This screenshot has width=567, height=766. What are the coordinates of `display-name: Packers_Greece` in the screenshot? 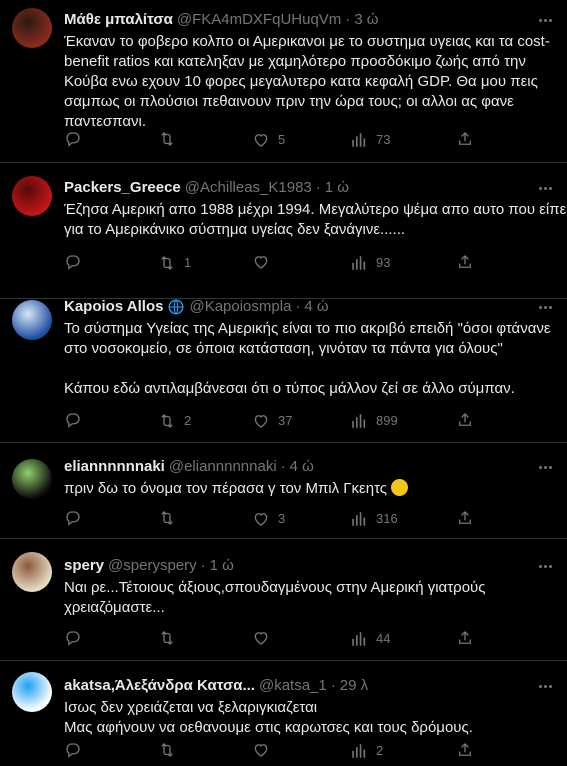 It's located at (122, 188).